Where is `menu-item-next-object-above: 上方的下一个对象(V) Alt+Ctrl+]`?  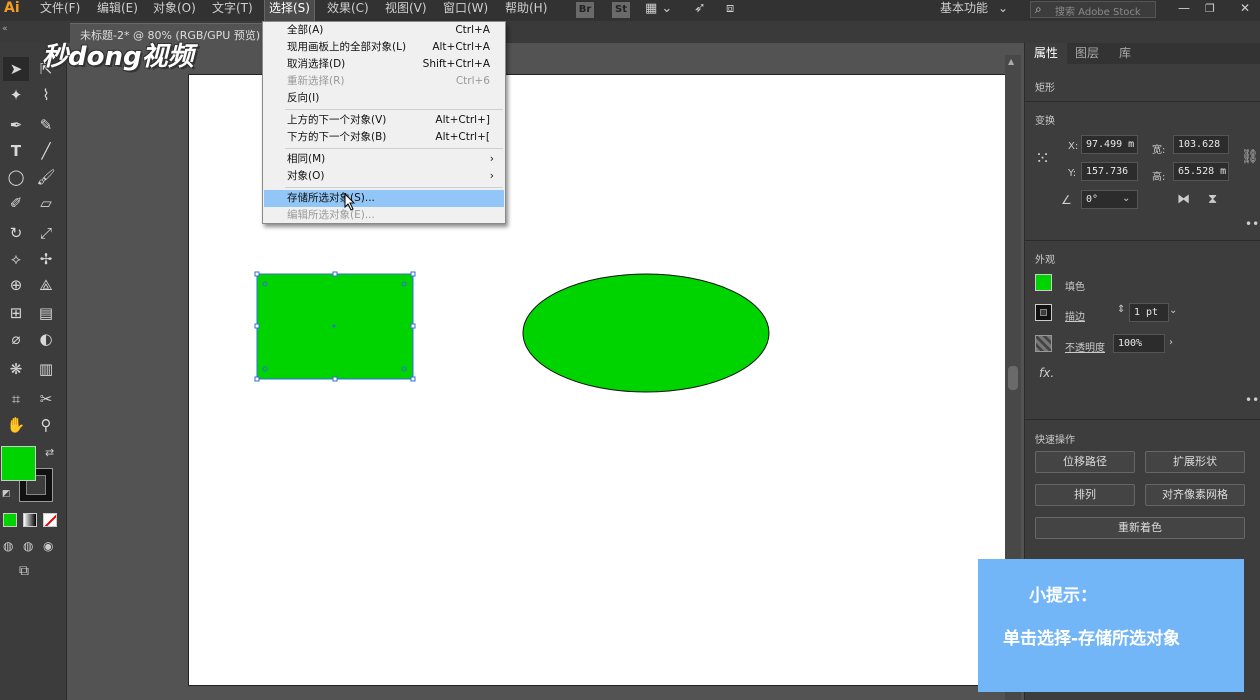 menu-item-next-object-above: 上方的下一个对象(V) Alt+Ctrl+] is located at coordinates (384, 120).